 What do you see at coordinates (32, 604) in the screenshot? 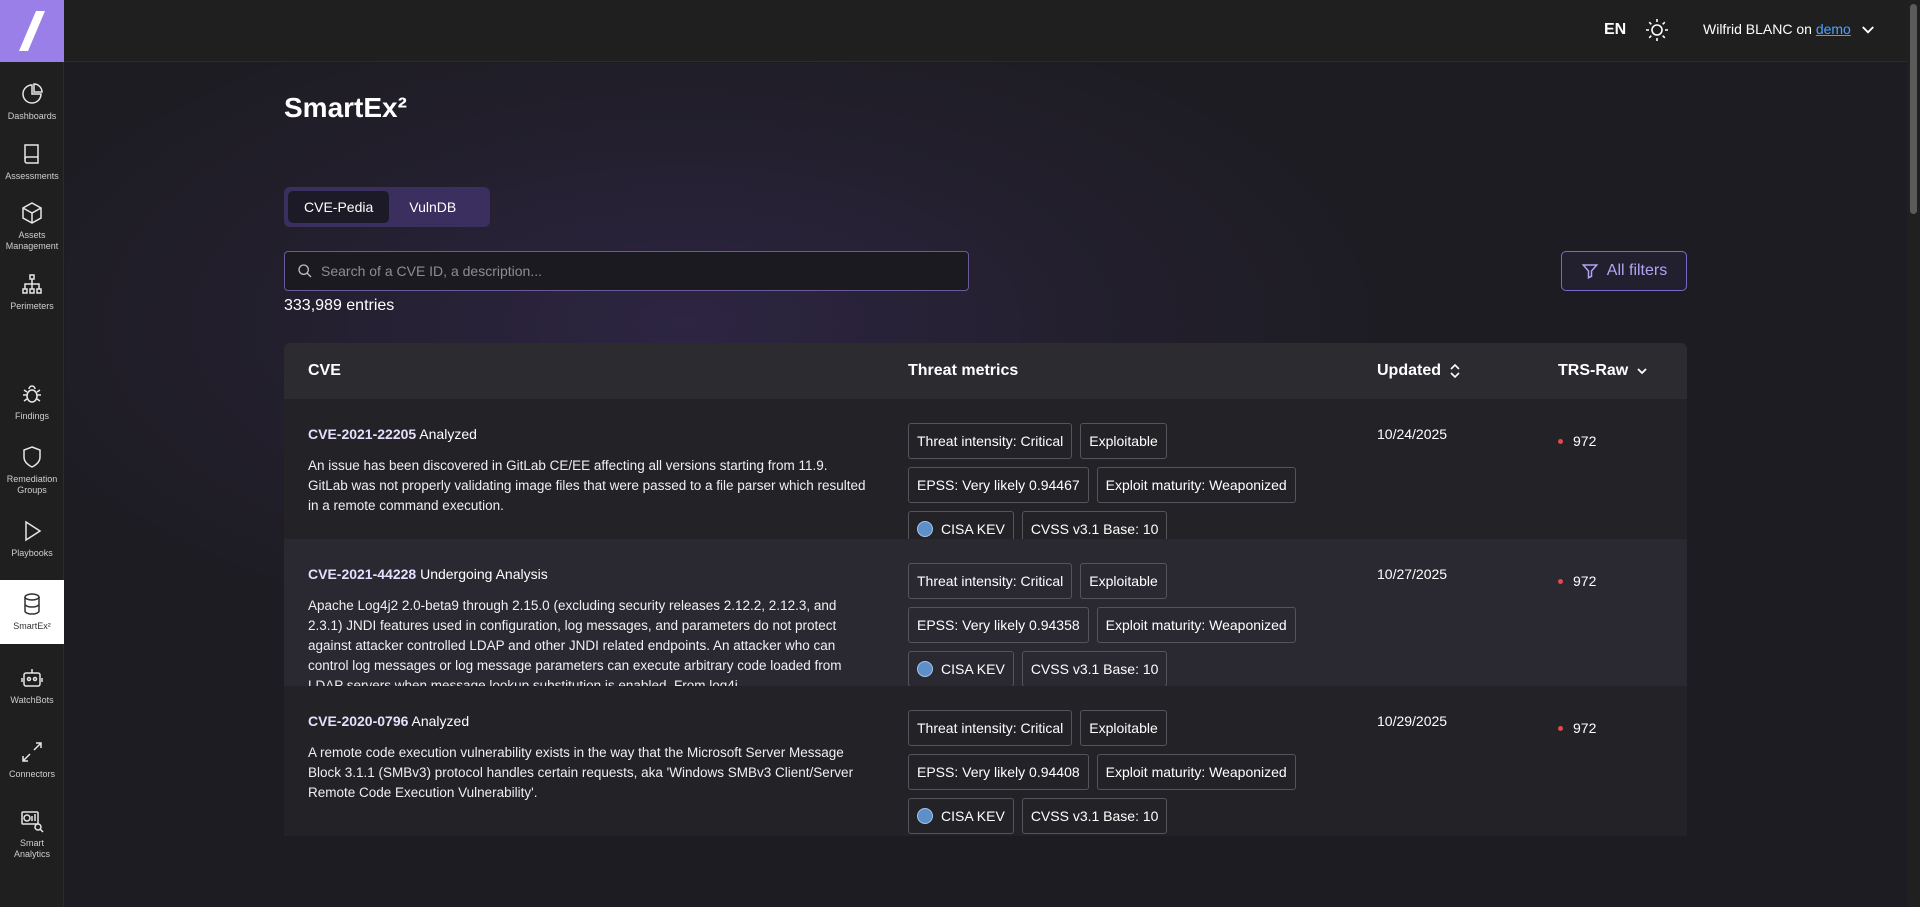
I see `database-icon` at bounding box center [32, 604].